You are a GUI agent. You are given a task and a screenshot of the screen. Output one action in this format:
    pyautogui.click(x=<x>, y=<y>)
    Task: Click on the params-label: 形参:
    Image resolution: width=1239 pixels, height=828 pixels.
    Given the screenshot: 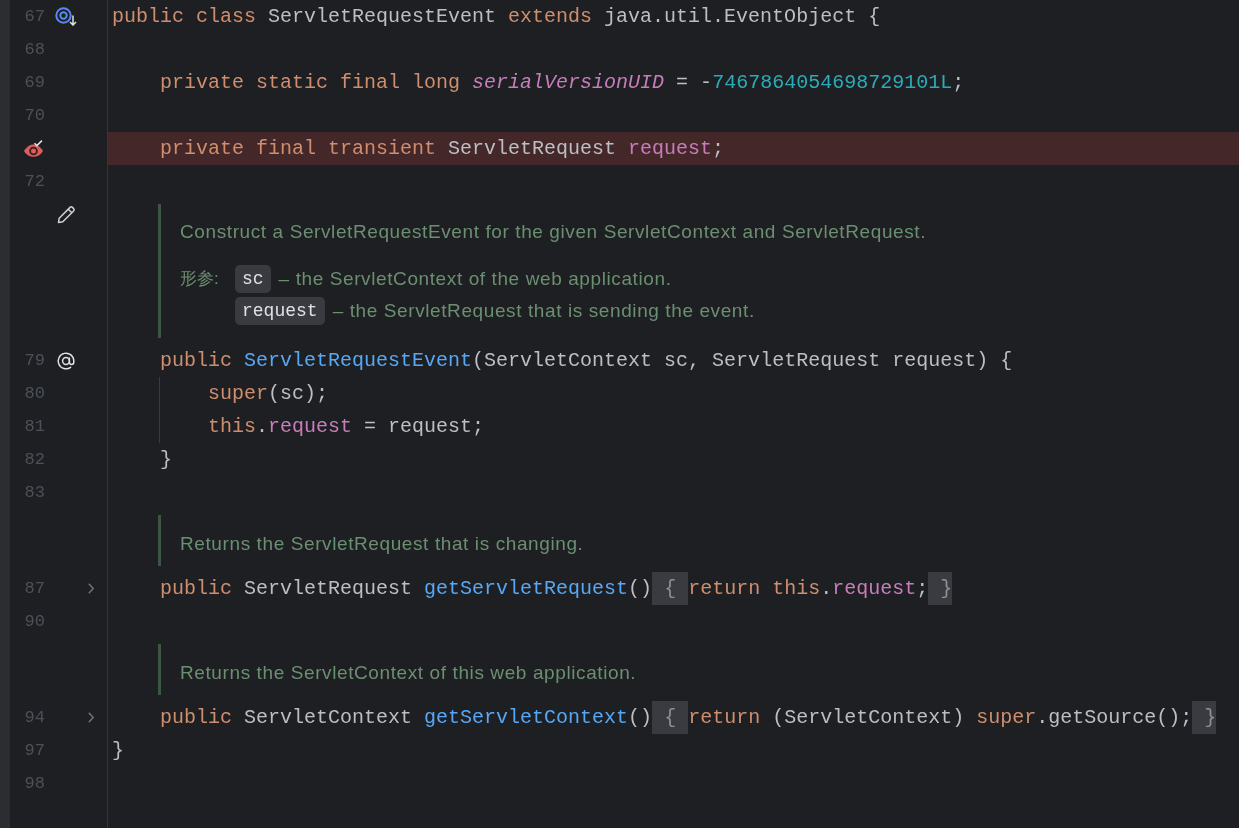 What is the action you would take?
    pyautogui.click(x=199, y=279)
    